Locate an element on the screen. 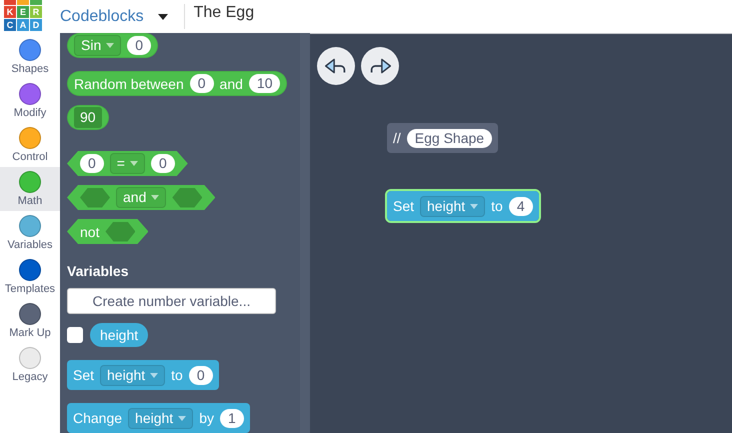 Image resolution: width=732 pixels, height=433 pixels. block-label: by is located at coordinates (206, 418).